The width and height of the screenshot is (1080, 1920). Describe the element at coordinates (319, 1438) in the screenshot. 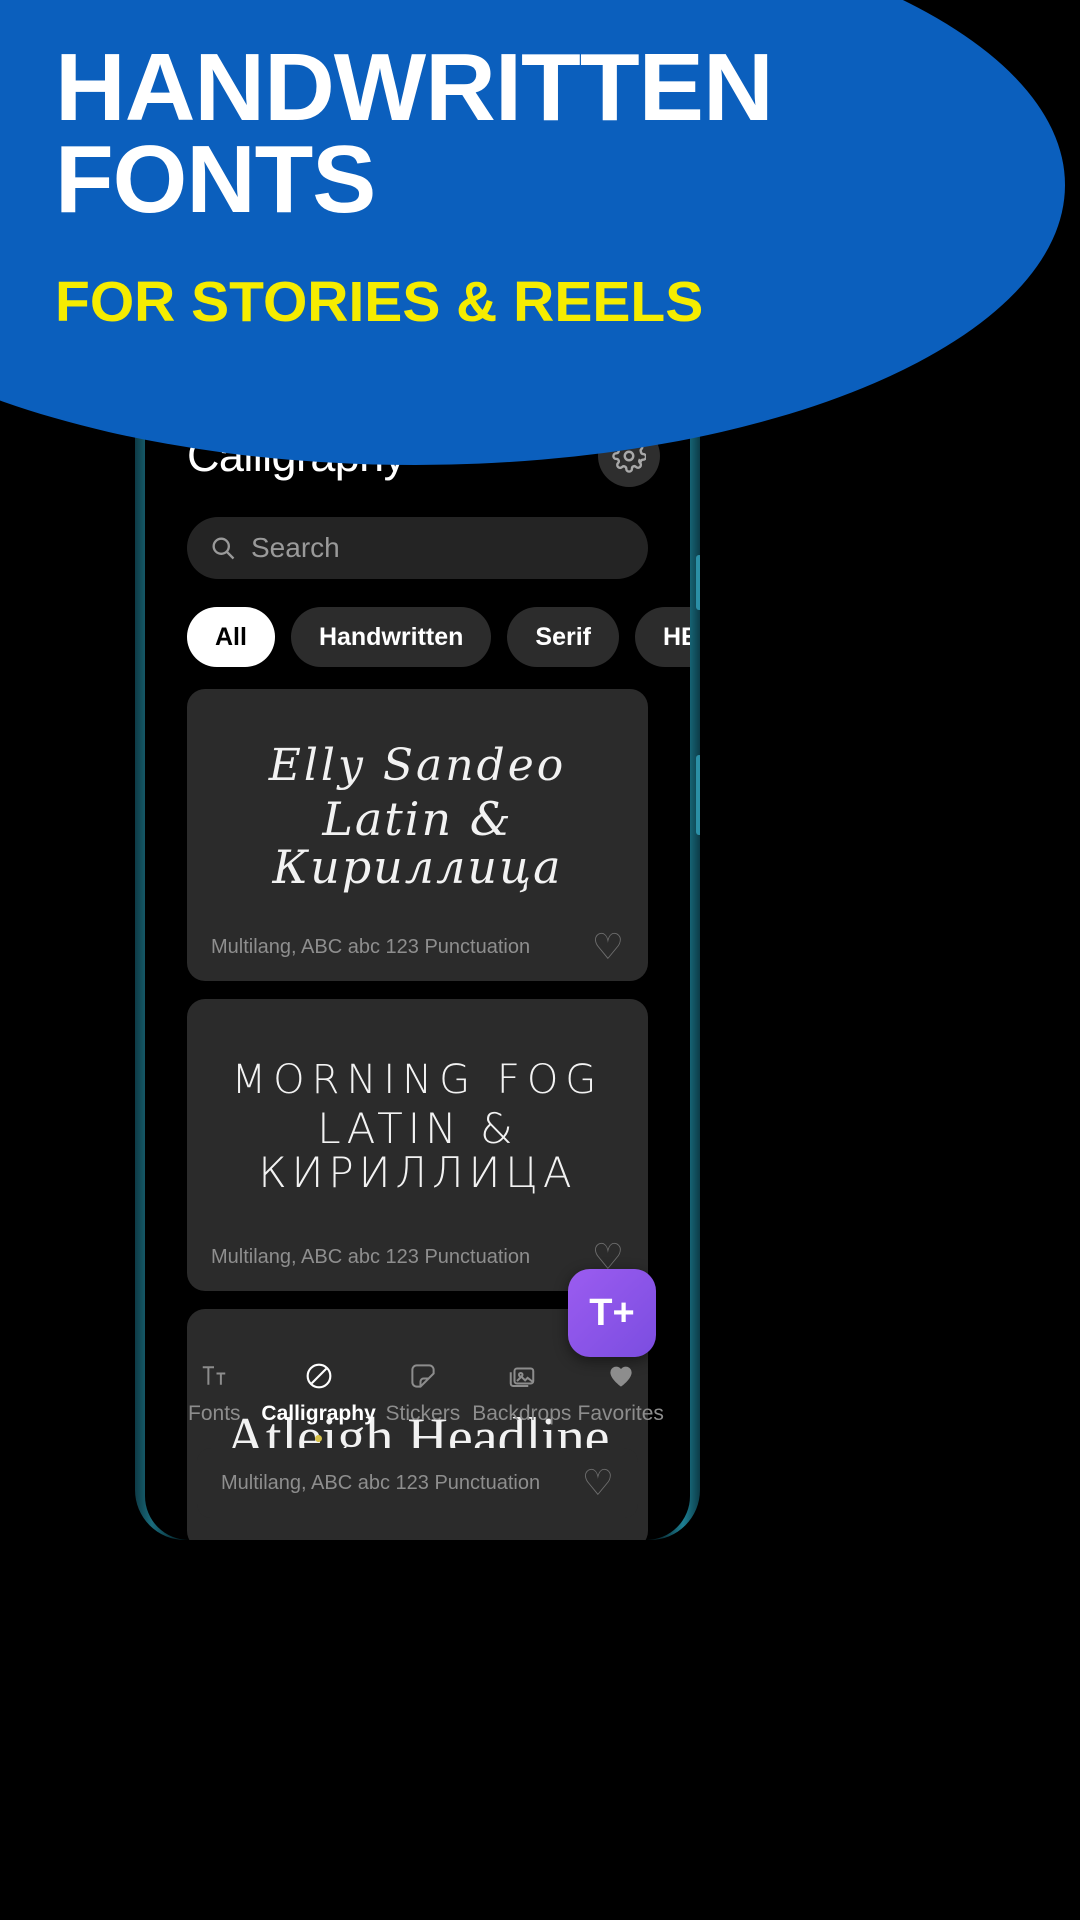

I see `active-indicator-dot` at that location.